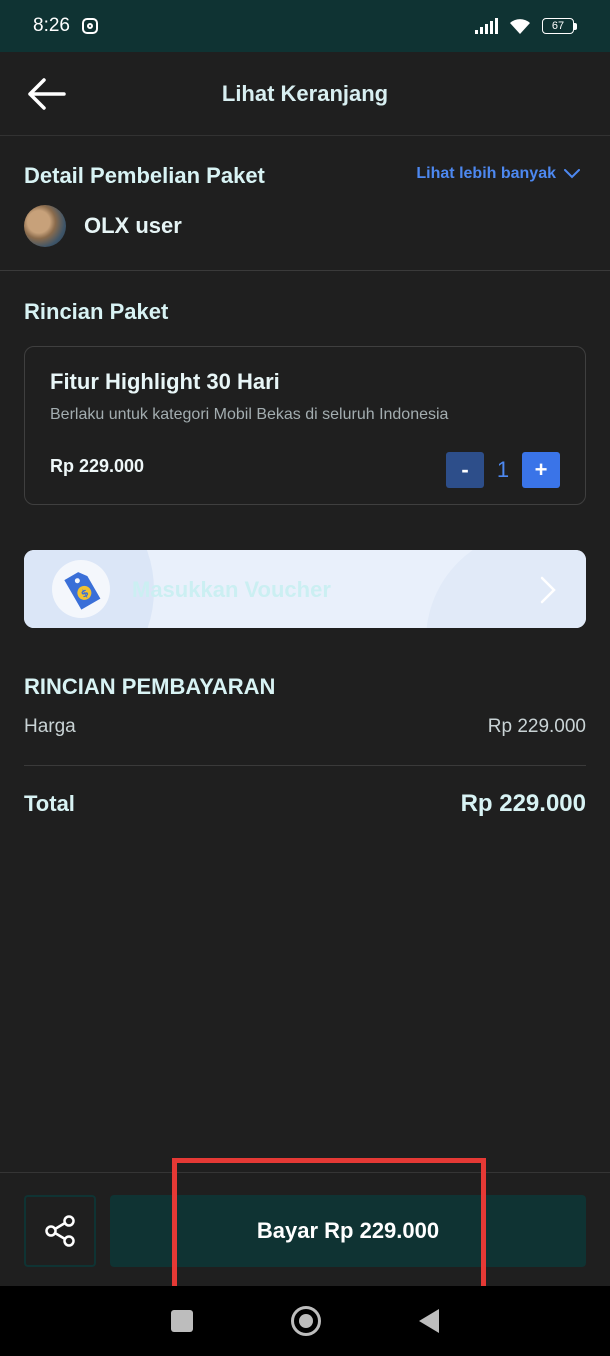 Image resolution: width=610 pixels, height=1356 pixels. I want to click on see-more-link: Lihat lebih banyak, so click(498, 174).